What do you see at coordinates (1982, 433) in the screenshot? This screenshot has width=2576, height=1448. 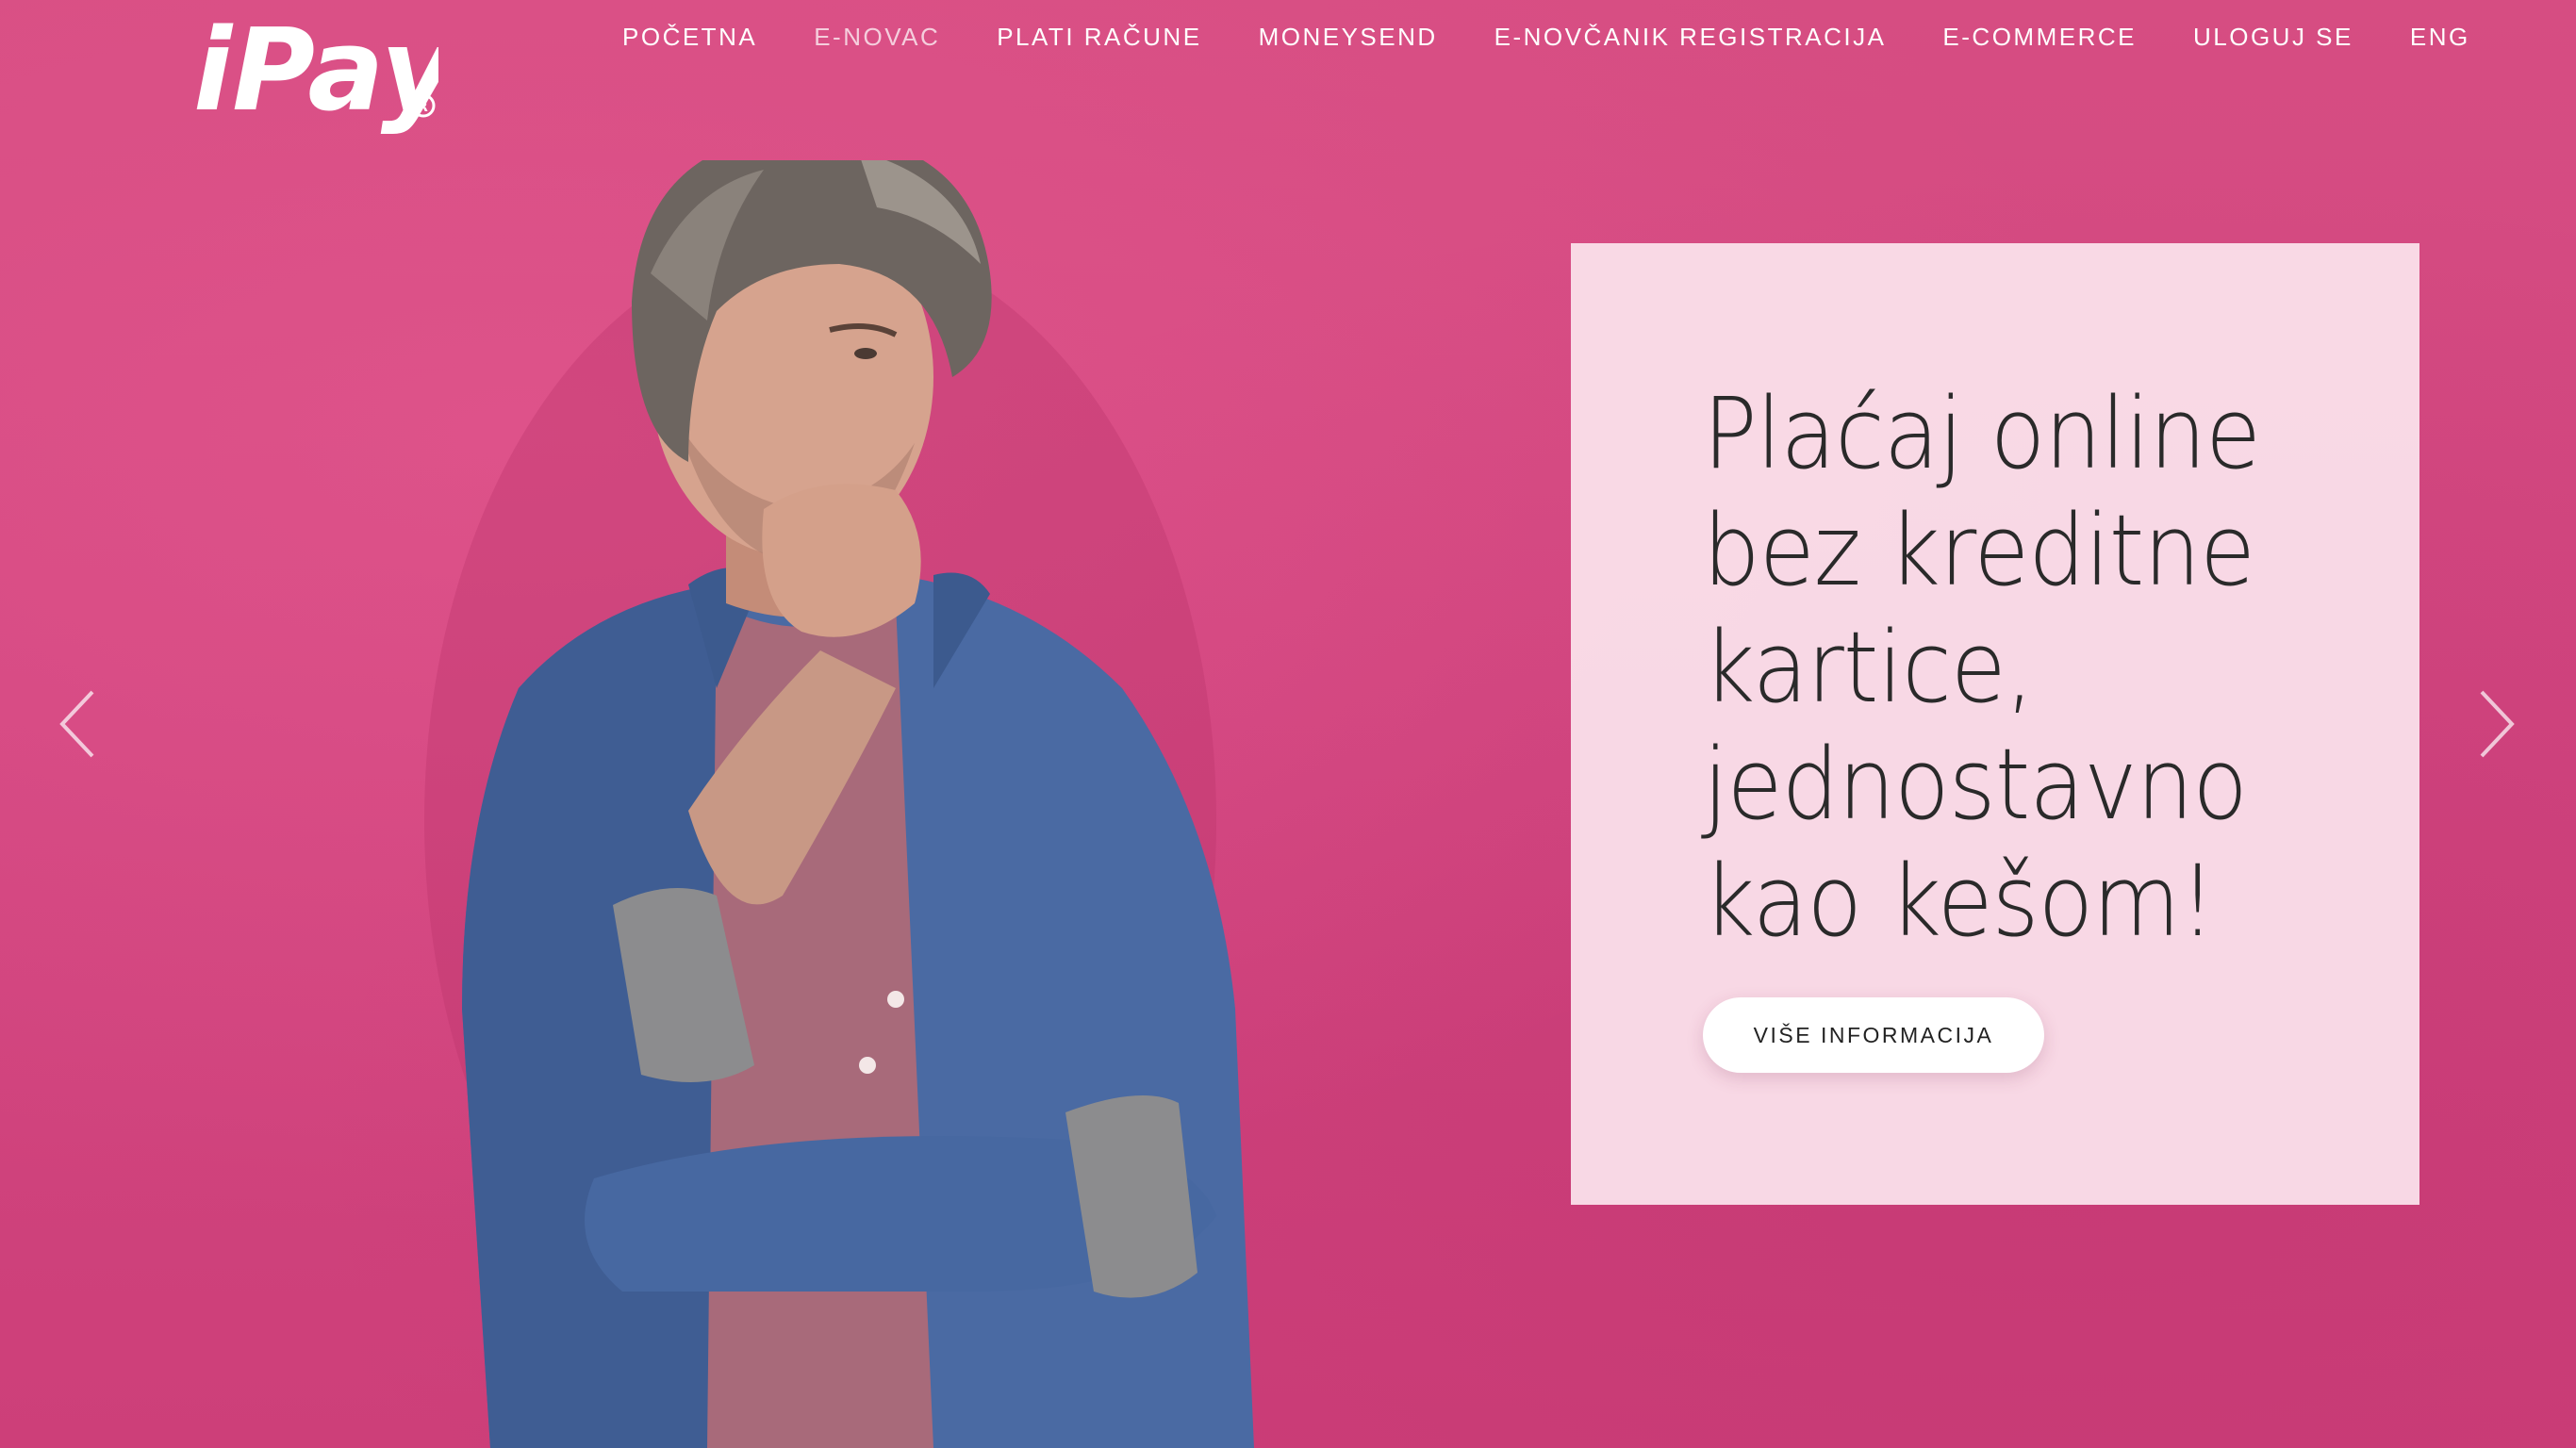 I see `headline-line: Plaćaj online` at bounding box center [1982, 433].